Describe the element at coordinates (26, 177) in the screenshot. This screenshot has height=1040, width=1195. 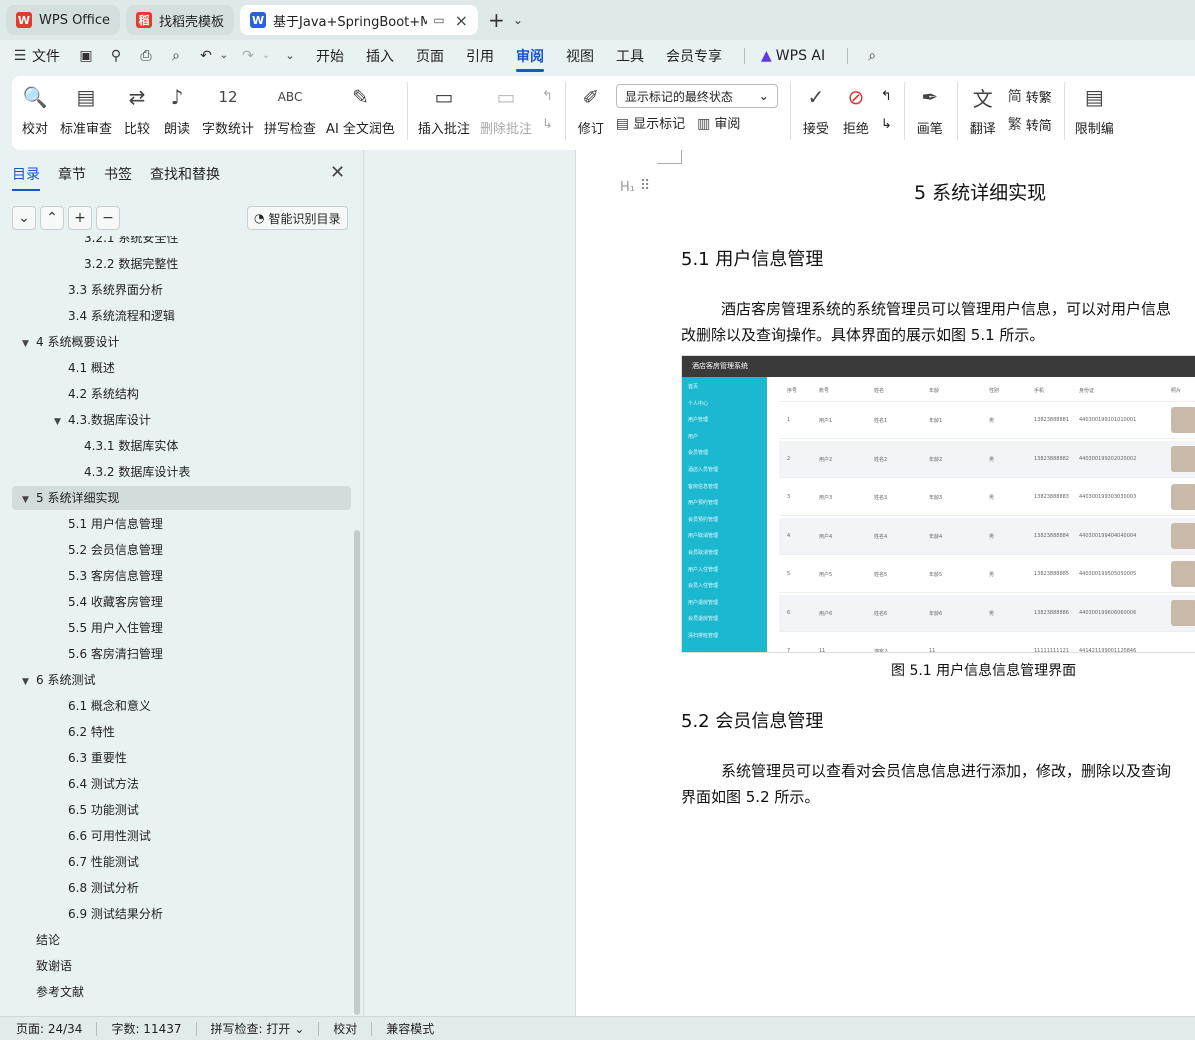
I see `nav-tab-toc: 目录` at that location.